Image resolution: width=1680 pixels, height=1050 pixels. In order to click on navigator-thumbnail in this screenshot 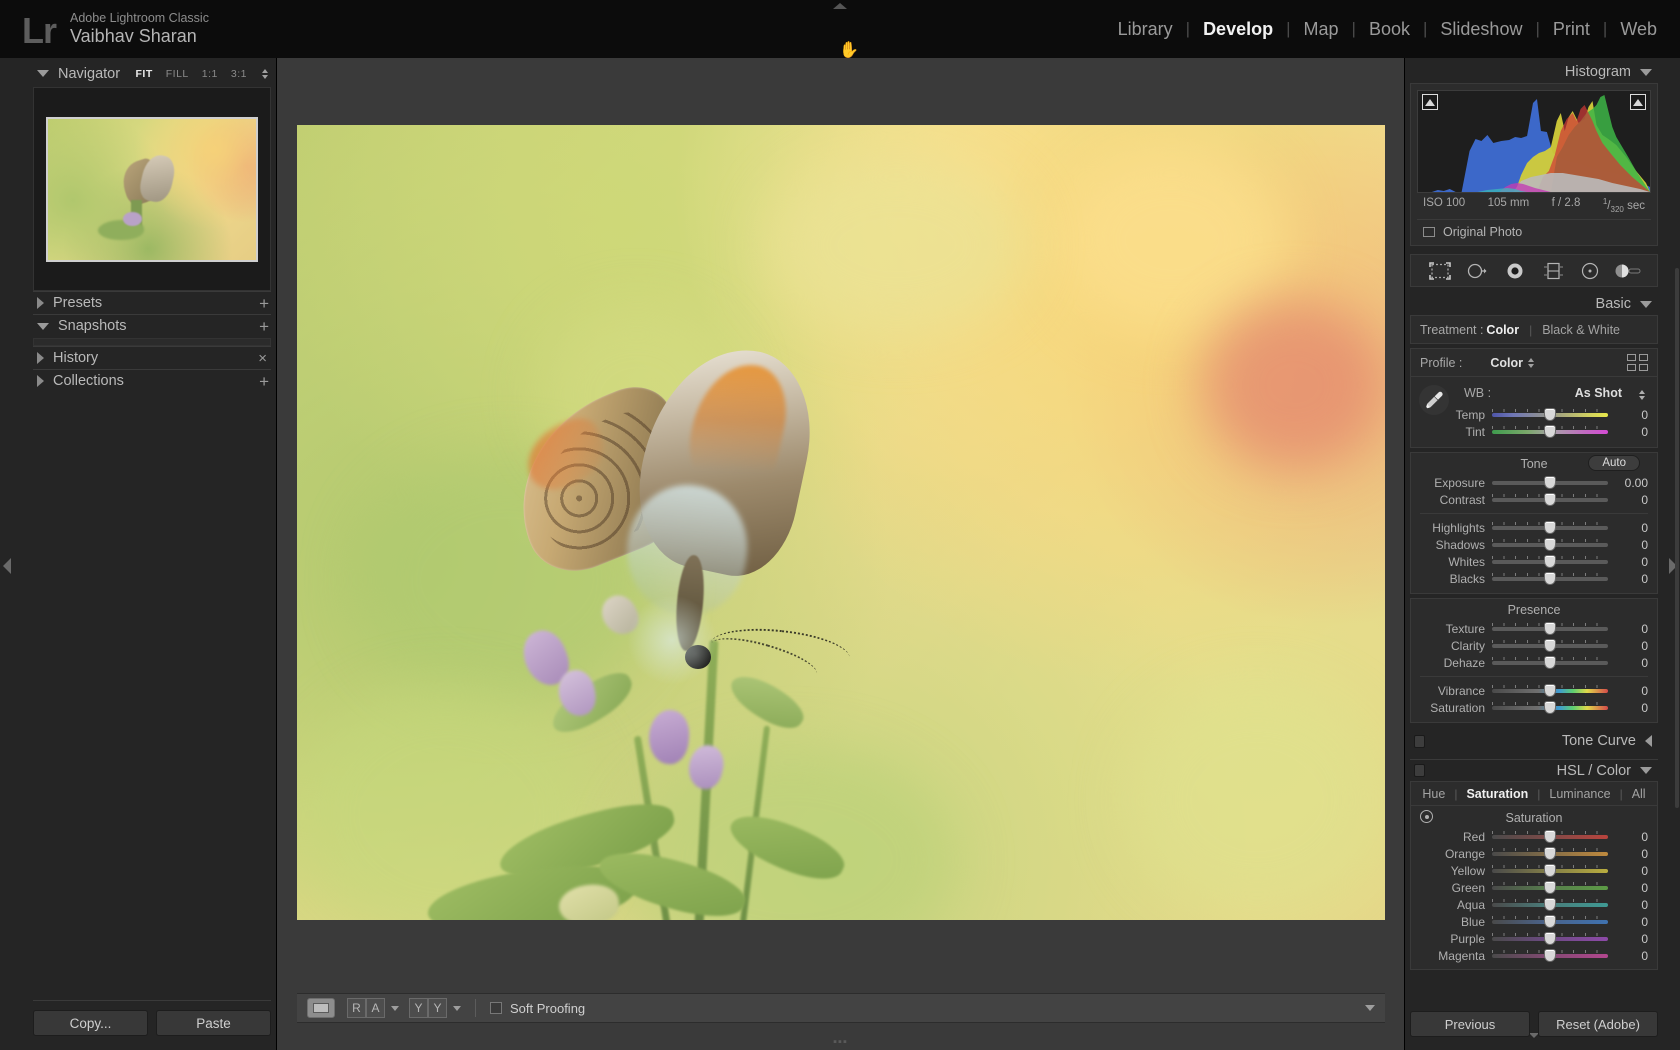, I will do `click(152, 189)`.